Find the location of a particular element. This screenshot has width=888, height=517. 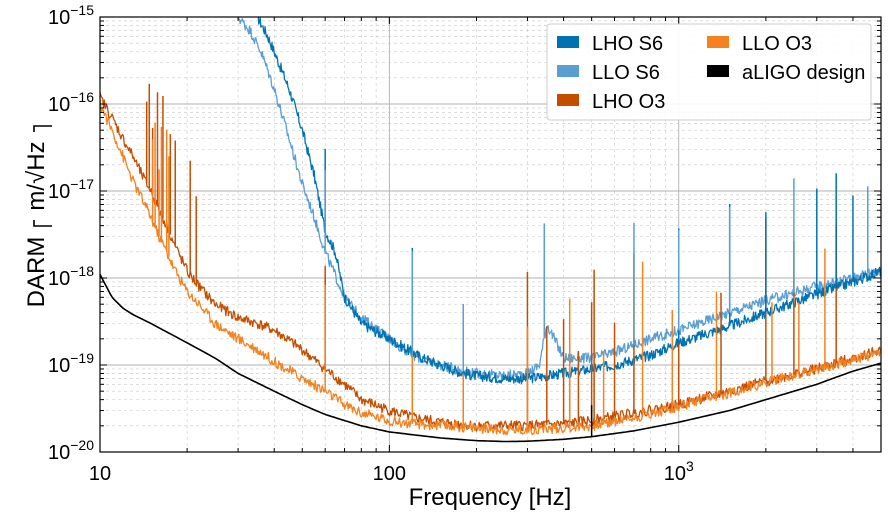

legend-swatch-llo-s6 is located at coordinates (568, 71).